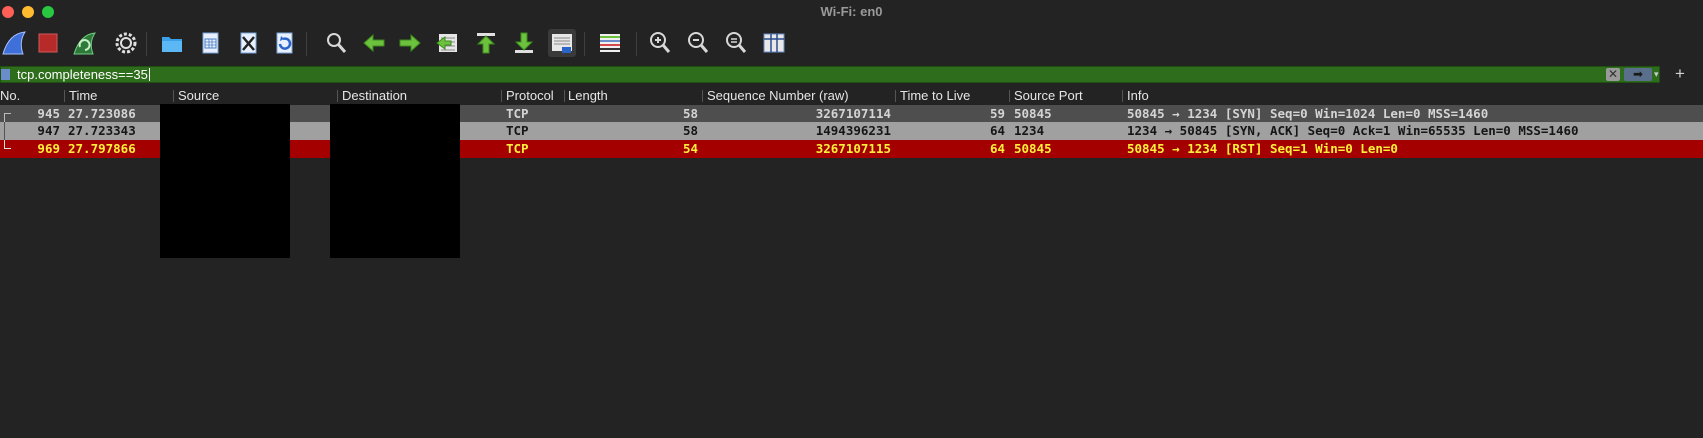 This screenshot has height=438, width=1703. I want to click on clear-filter-button: ✕, so click(1613, 74).